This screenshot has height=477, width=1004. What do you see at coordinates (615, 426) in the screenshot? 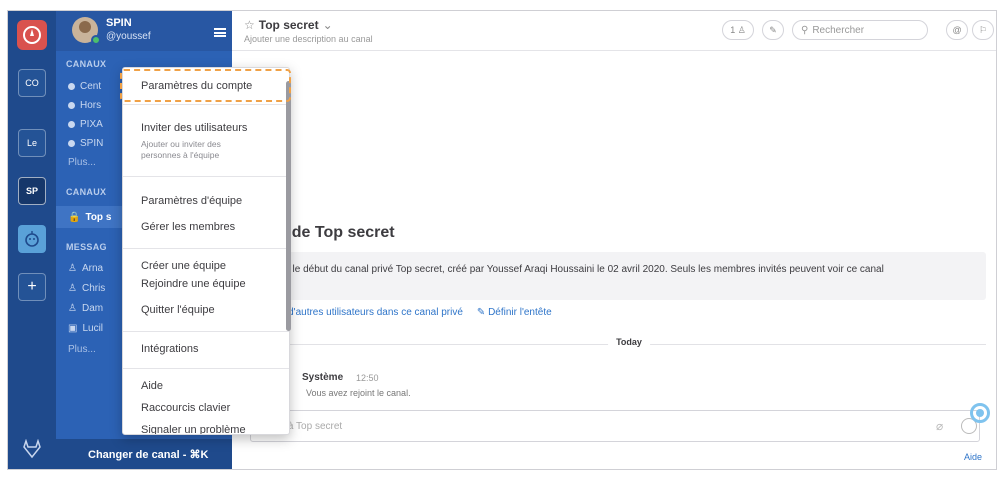
I see `message-input: Écrire à Top secret ⌀` at bounding box center [615, 426].